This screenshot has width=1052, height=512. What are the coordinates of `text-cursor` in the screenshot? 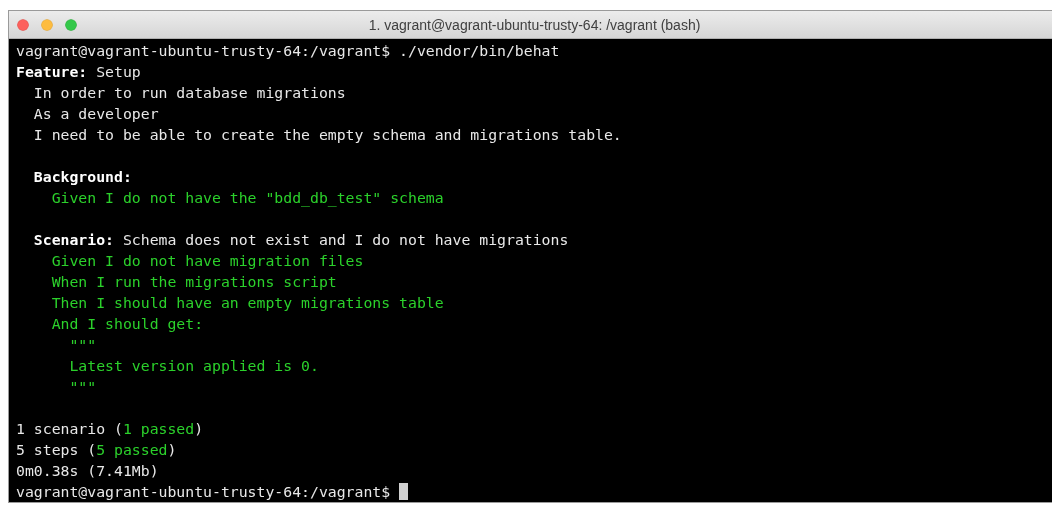 It's located at (404, 491).